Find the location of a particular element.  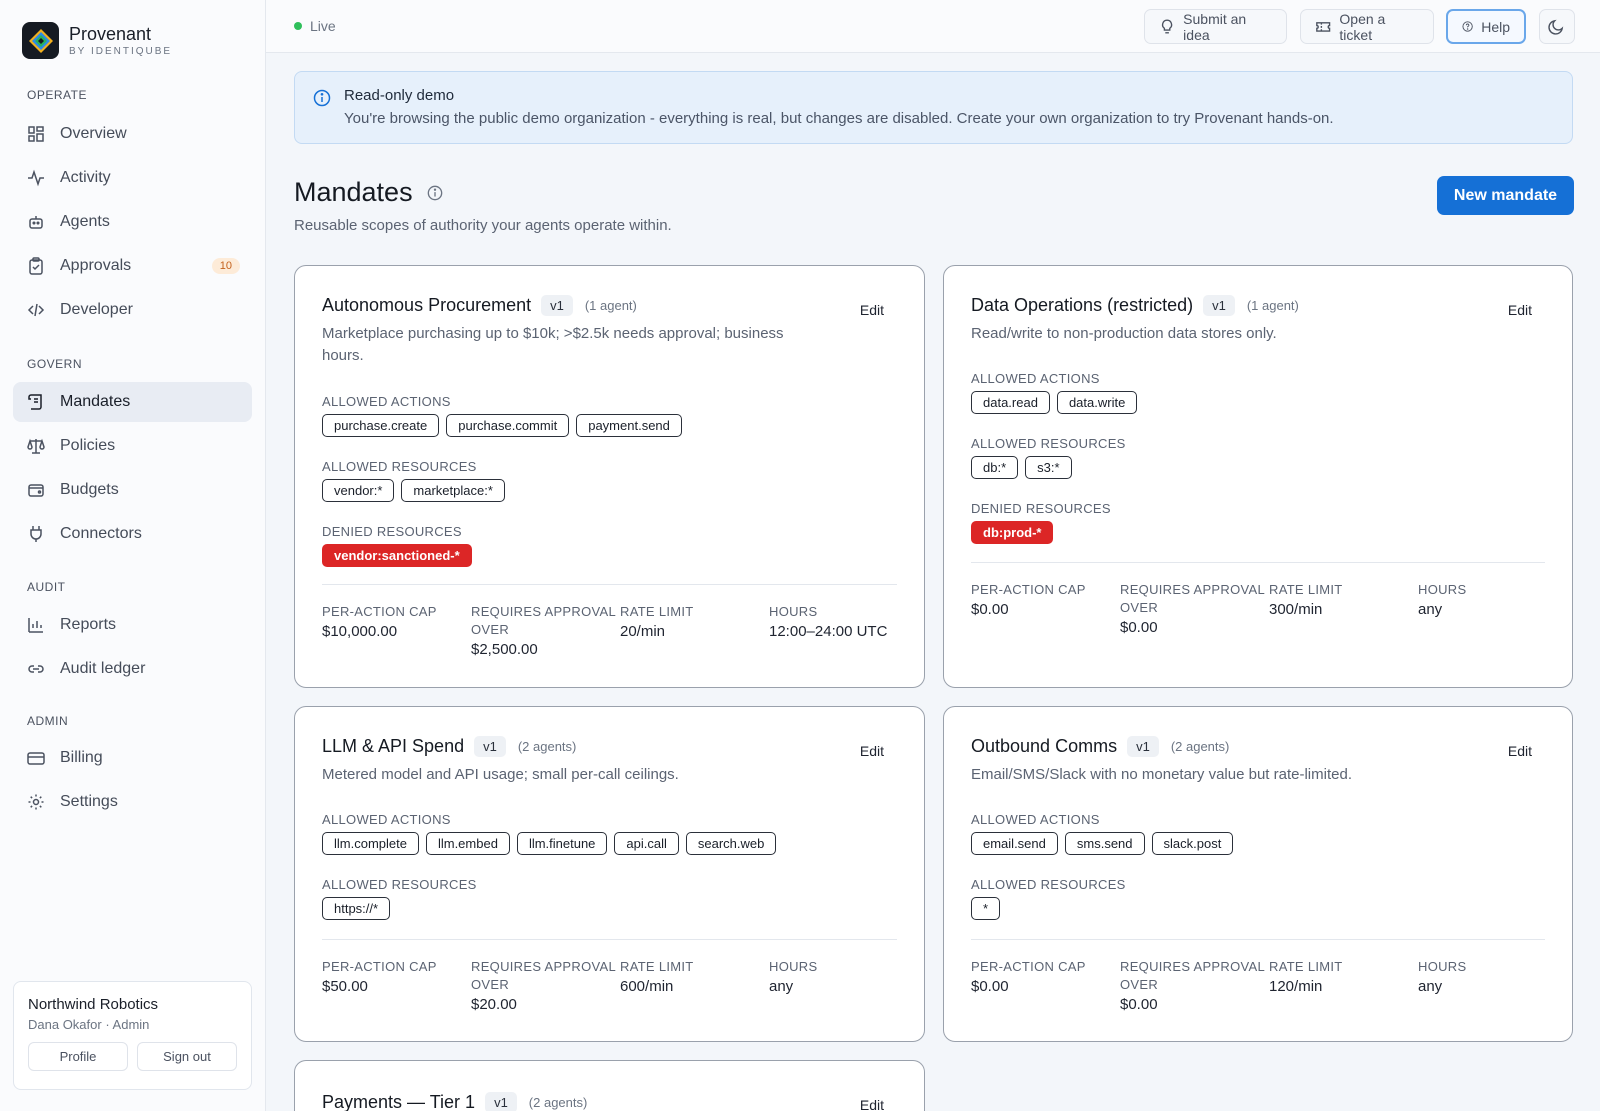

sidebar-item-approvals: Approvals 10 is located at coordinates (132, 266).